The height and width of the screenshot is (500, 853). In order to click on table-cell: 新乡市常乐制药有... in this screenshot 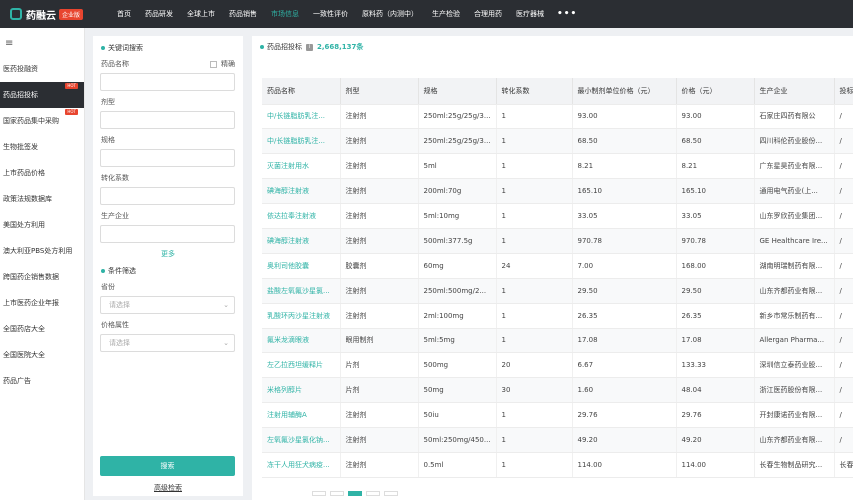, I will do `click(793, 316)`.